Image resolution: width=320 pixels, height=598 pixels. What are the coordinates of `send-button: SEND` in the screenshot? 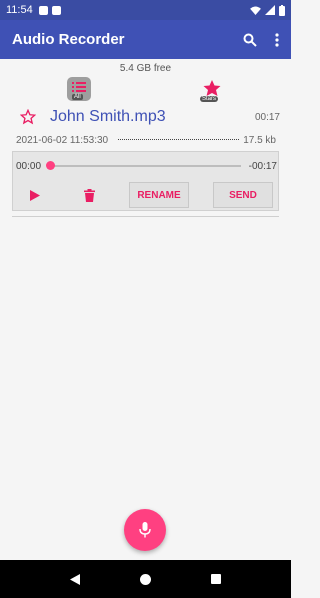 It's located at (243, 195).